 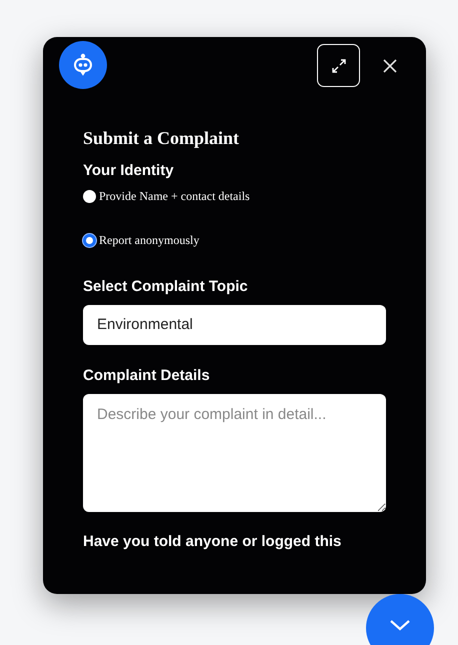 I want to click on details-label: Complaint Details, so click(x=147, y=376).